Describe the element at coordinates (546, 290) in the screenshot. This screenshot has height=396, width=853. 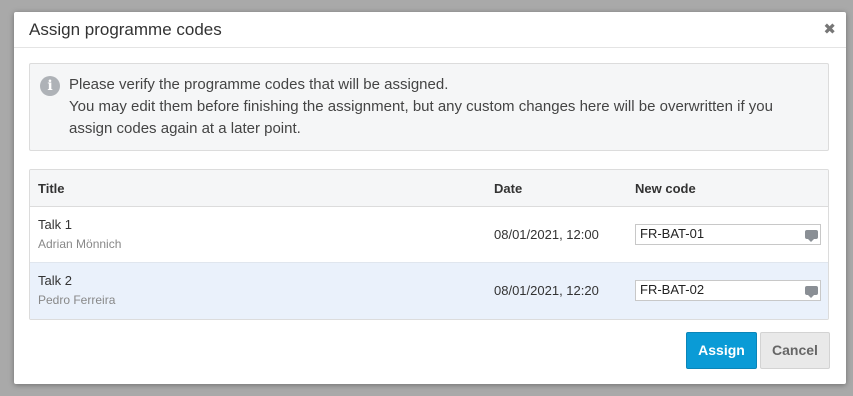
I see `talk-date: 08/01/2021, 12:20` at that location.